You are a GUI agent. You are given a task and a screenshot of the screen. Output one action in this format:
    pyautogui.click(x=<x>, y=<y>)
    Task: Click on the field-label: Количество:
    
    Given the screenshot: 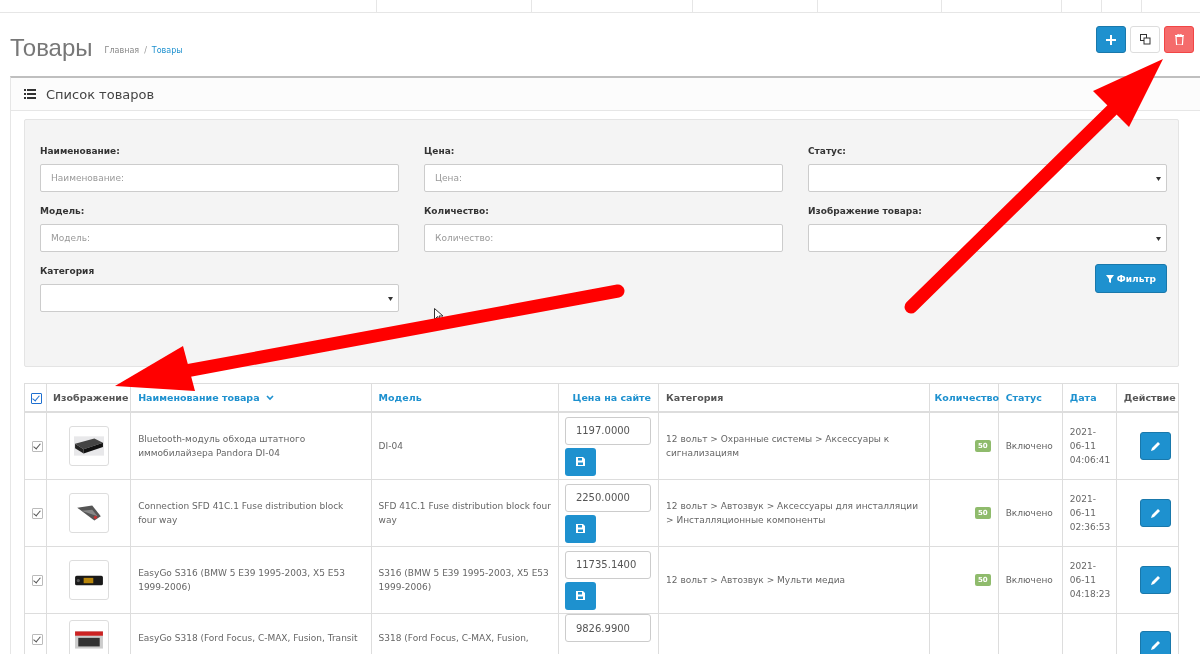 What is the action you would take?
    pyautogui.click(x=457, y=211)
    